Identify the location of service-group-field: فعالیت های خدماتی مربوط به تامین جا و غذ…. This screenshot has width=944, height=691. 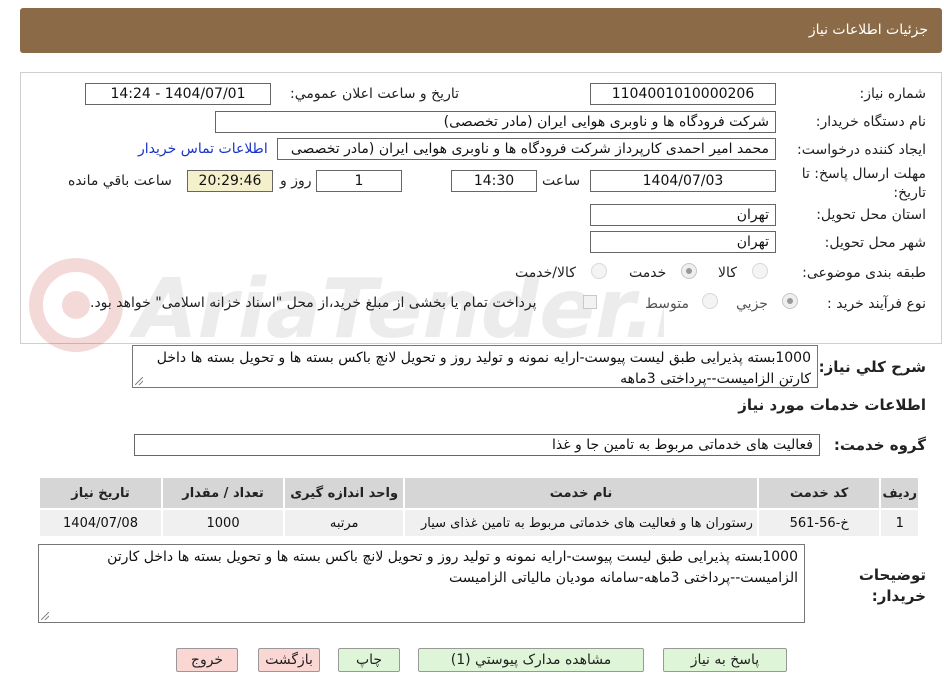
(477, 445).